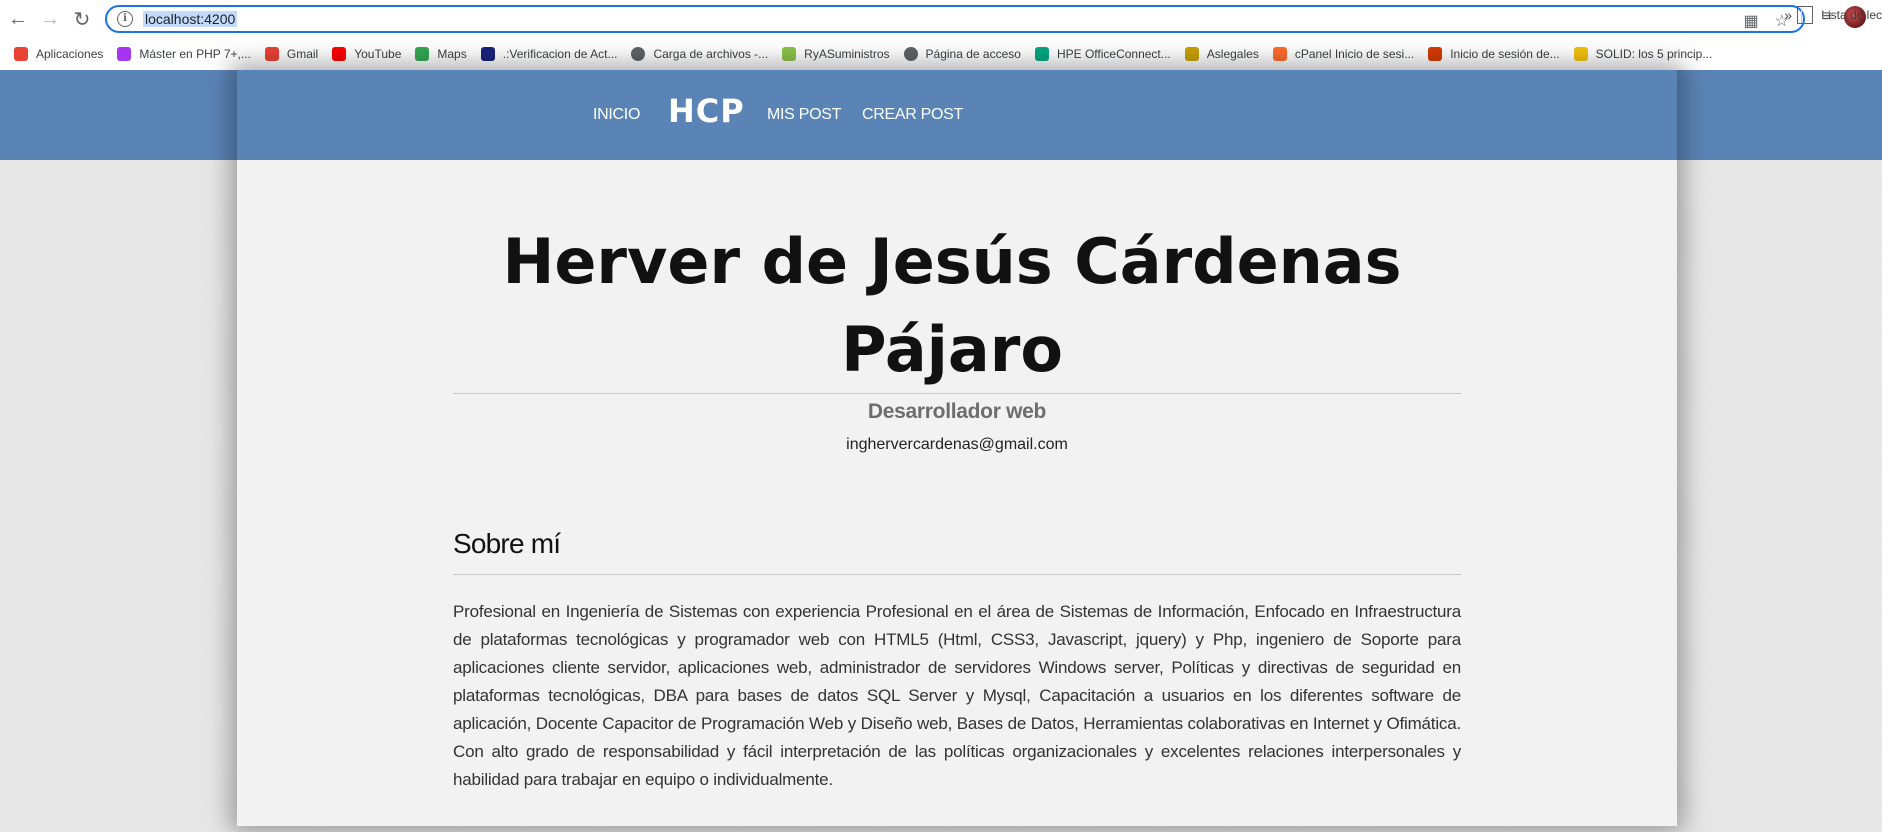 This screenshot has width=1882, height=832. Describe the element at coordinates (957, 393) in the screenshot. I see `name-divider` at that location.